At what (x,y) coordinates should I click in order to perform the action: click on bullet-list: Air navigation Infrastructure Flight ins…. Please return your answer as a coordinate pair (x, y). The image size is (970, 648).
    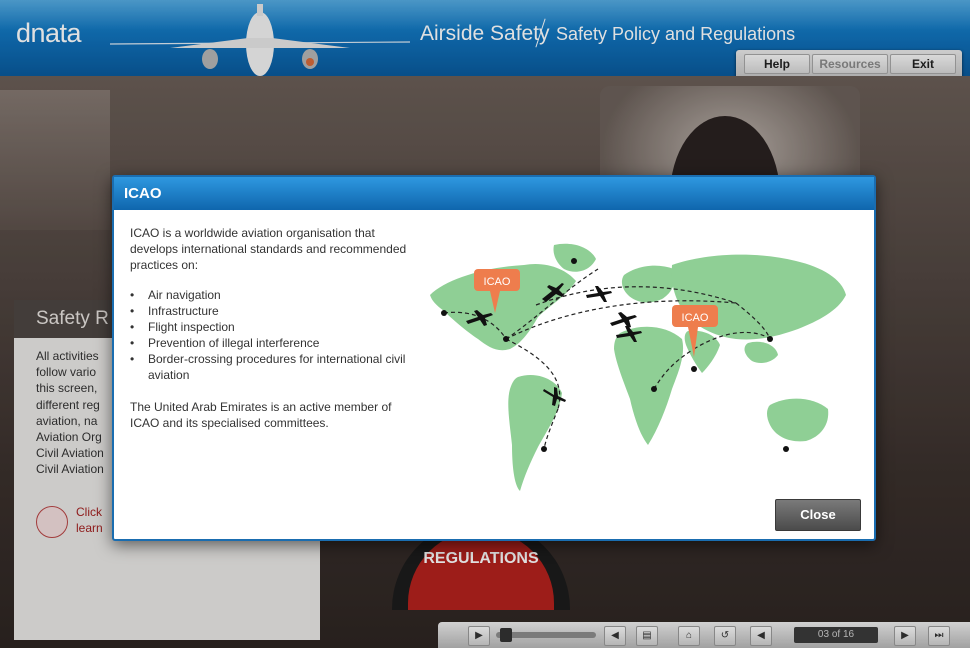
    Looking at the image, I should click on (275, 335).